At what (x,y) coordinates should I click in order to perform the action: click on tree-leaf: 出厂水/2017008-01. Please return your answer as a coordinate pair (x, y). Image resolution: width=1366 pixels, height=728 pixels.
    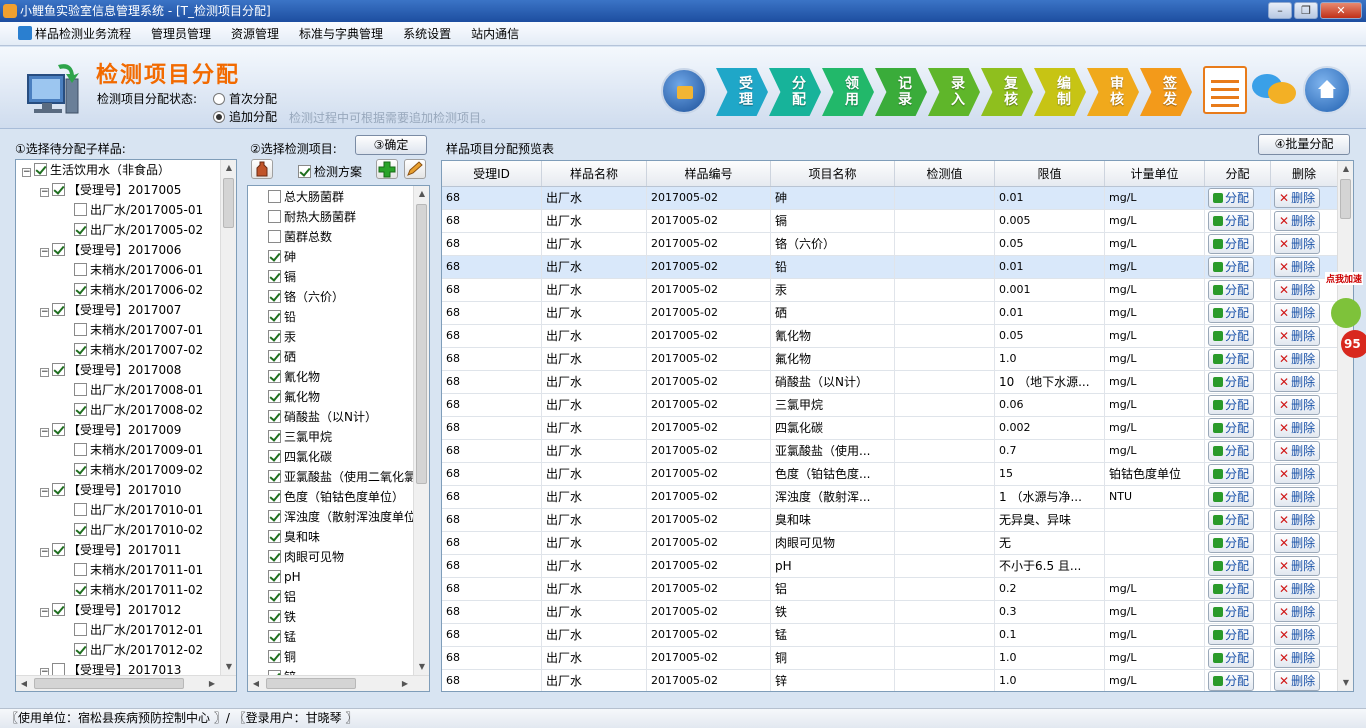
    Looking at the image, I should click on (138, 390).